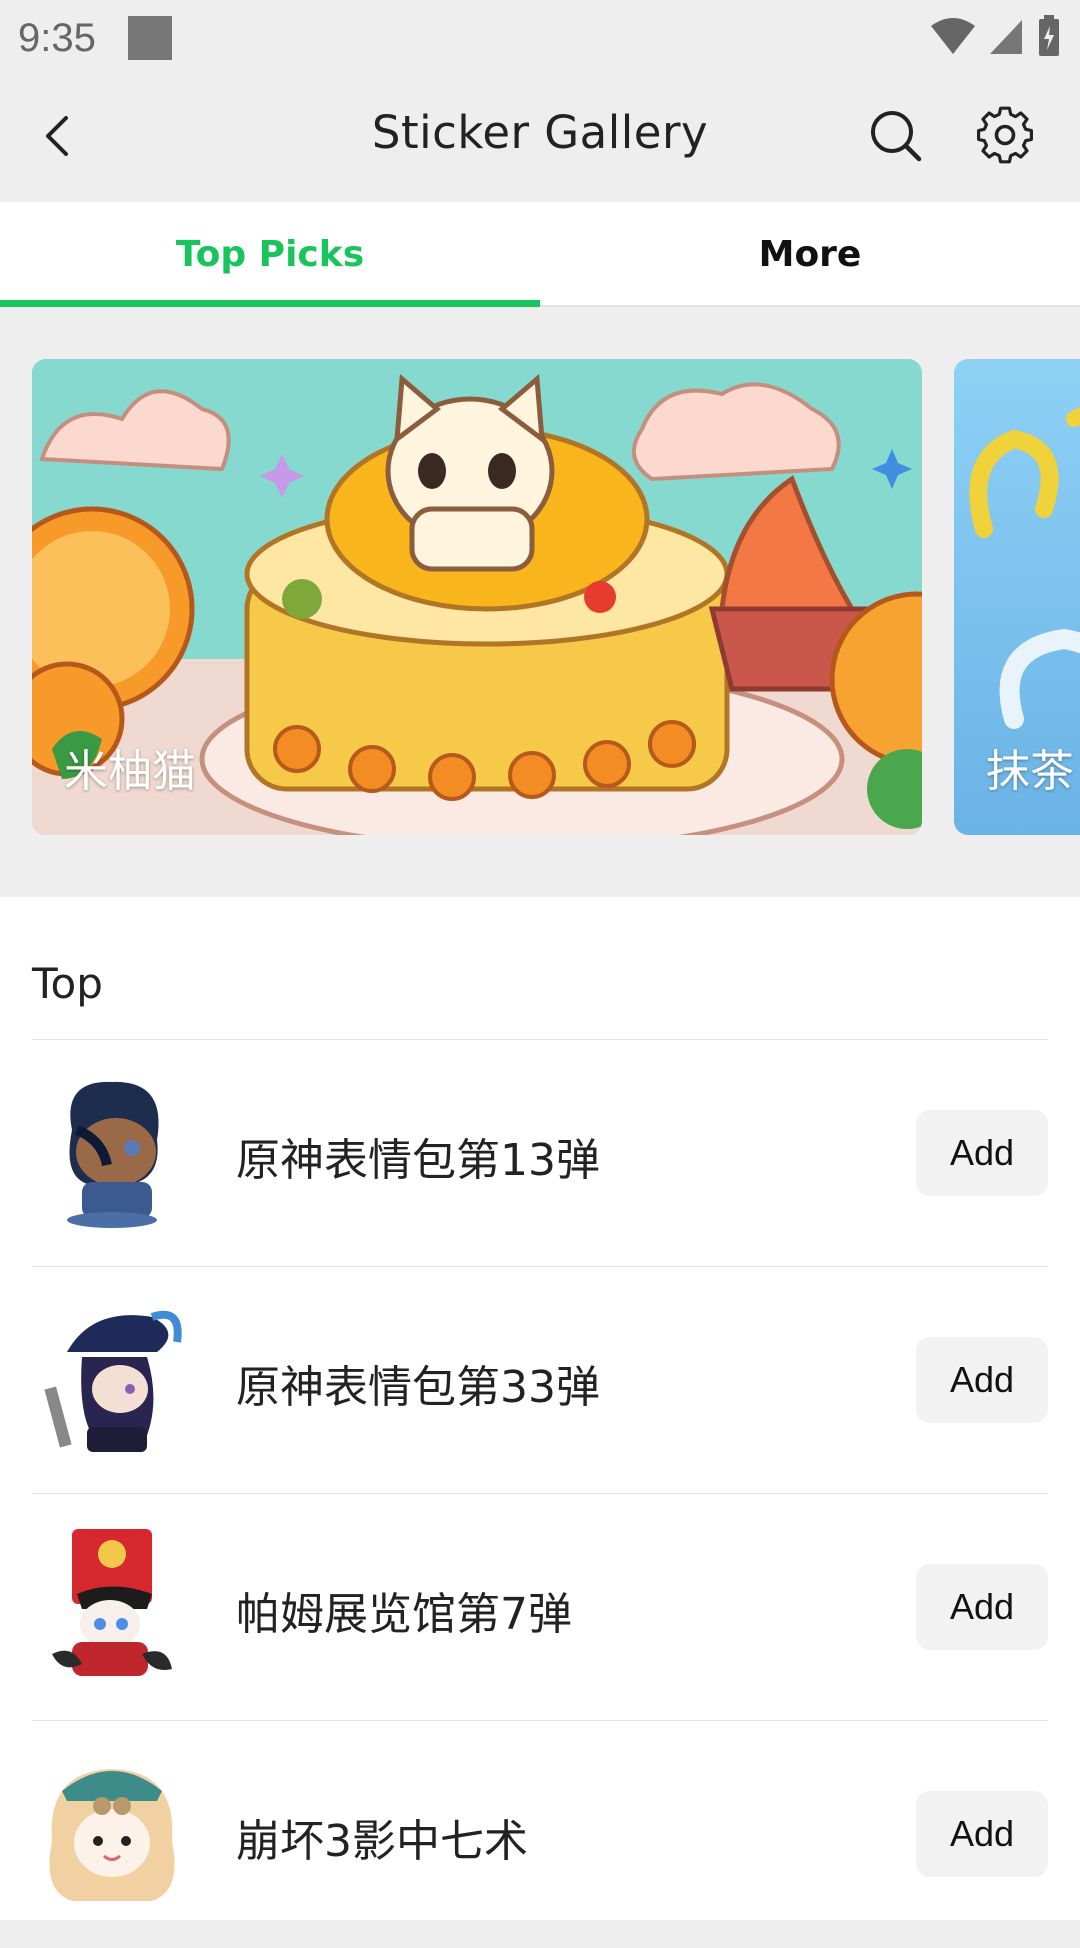 This screenshot has width=1080, height=1948. What do you see at coordinates (418, 1160) in the screenshot?
I see `sticker-title: 原神表情包第13弹` at bounding box center [418, 1160].